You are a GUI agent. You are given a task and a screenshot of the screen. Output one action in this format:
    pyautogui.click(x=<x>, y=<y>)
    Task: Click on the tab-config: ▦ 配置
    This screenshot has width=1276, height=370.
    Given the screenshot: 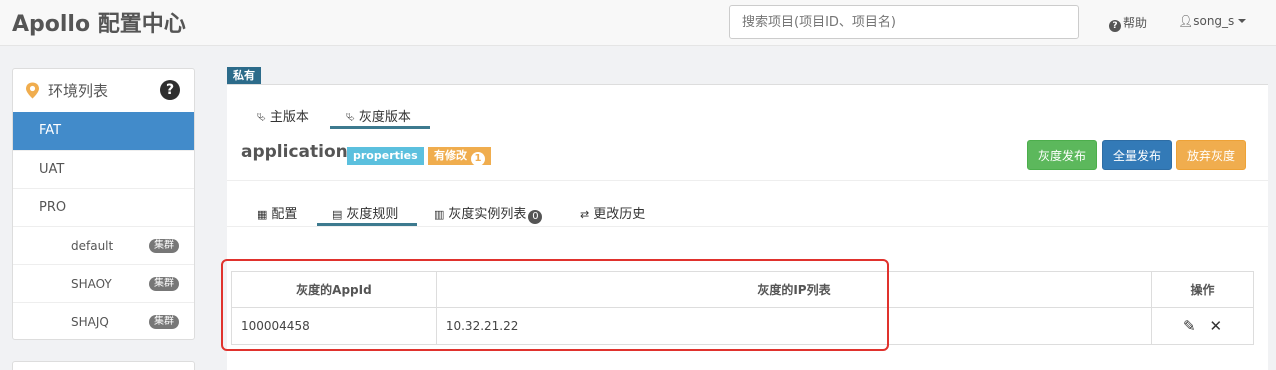 What is the action you would take?
    pyautogui.click(x=277, y=212)
    